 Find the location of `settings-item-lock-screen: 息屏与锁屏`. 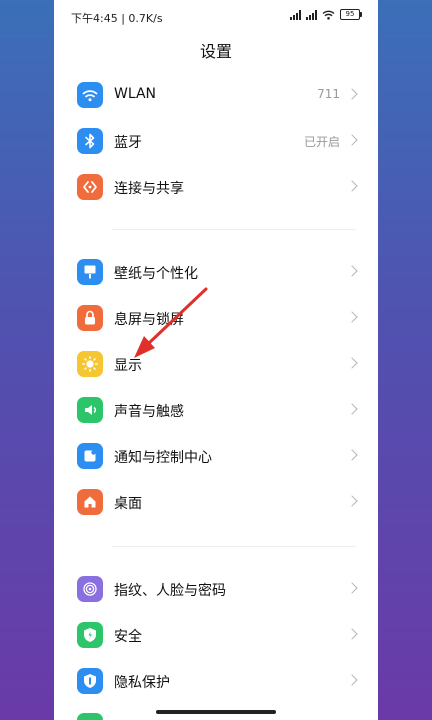

settings-item-lock-screen: 息屏与锁屏 is located at coordinates (216, 318).